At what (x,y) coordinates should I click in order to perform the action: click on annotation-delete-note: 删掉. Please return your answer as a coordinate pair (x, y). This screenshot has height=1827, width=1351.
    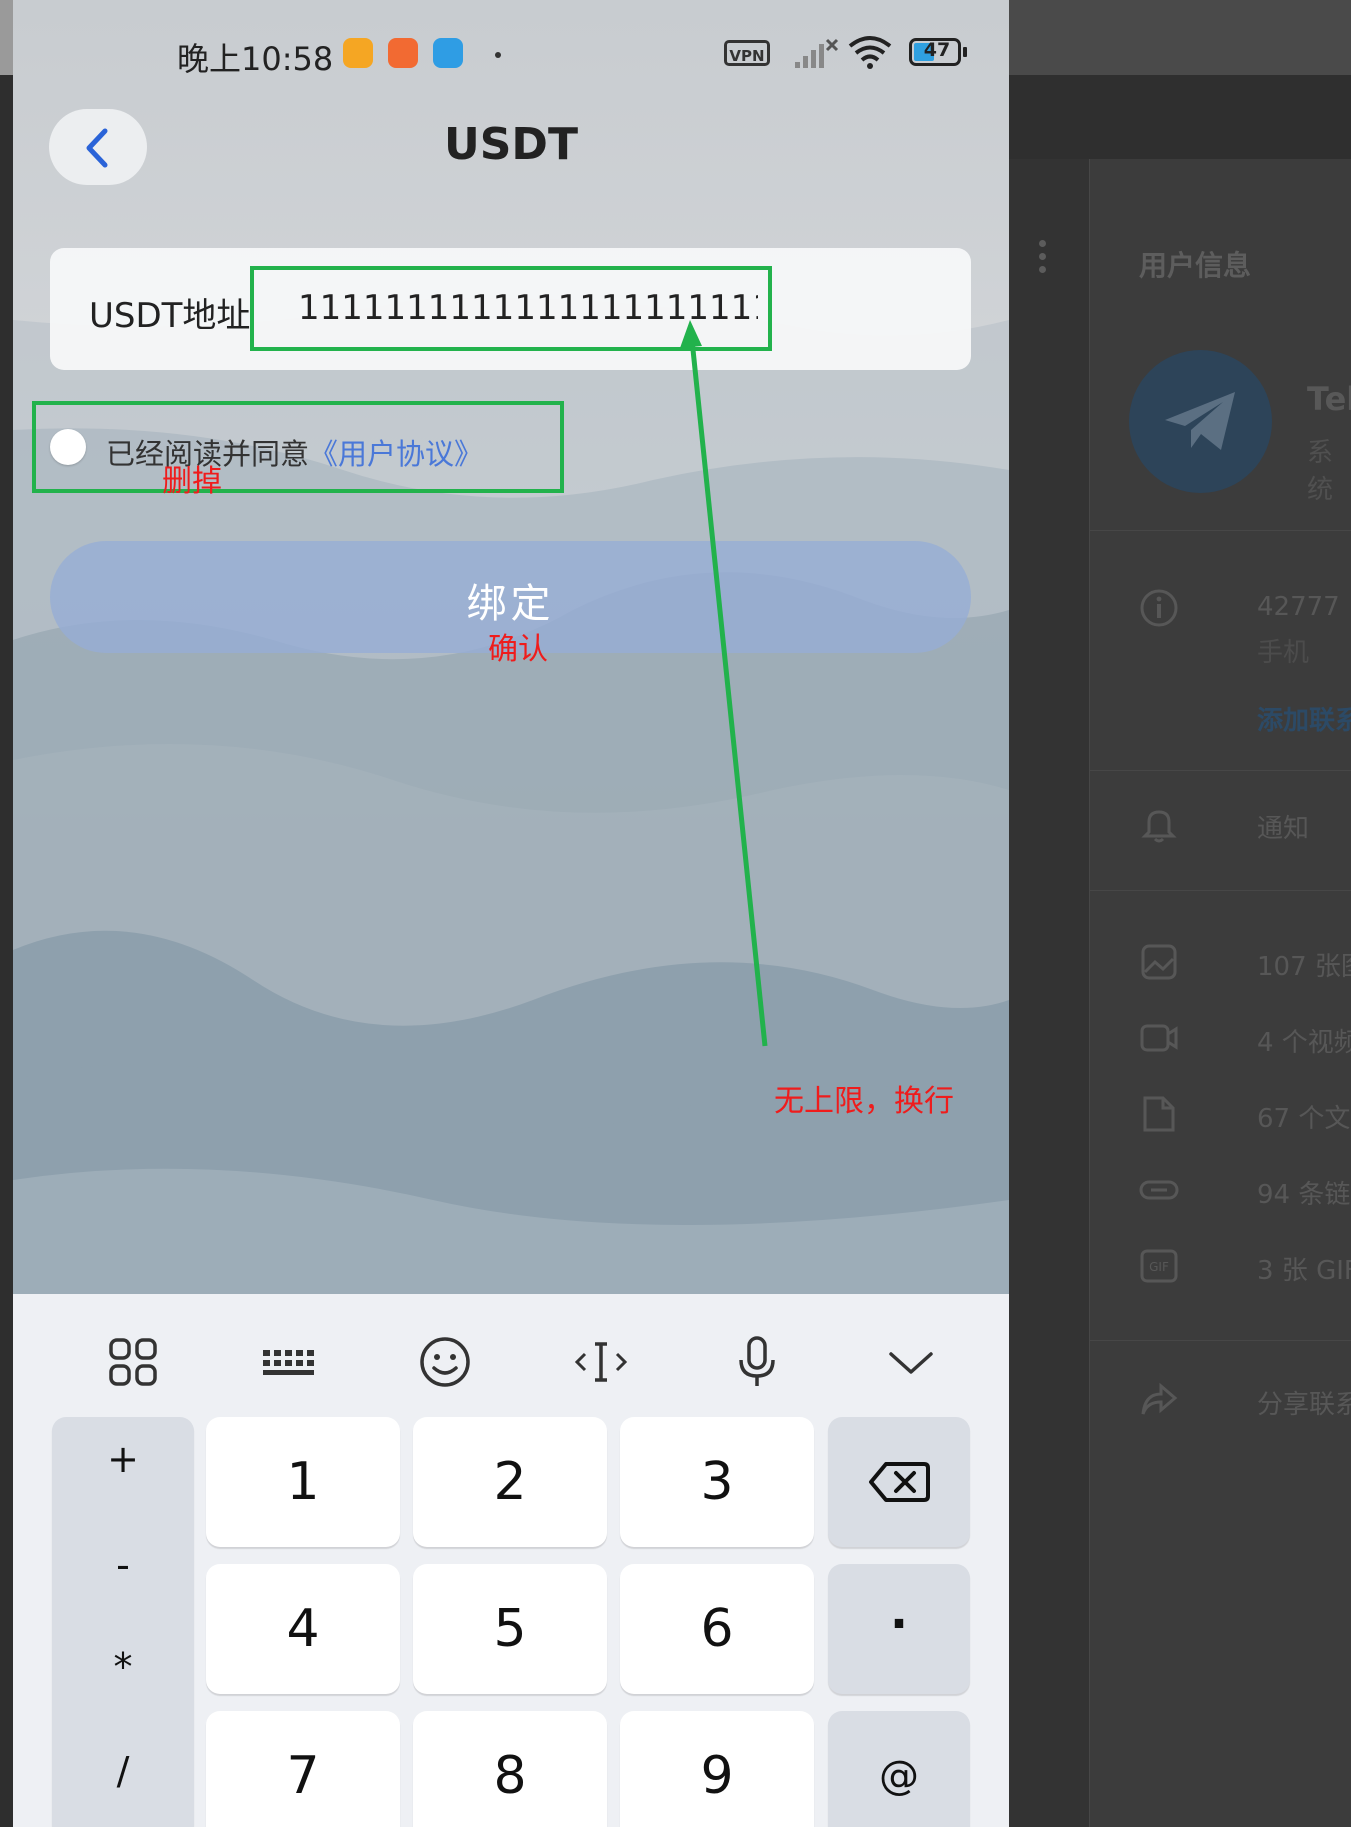
    Looking at the image, I should click on (192, 481).